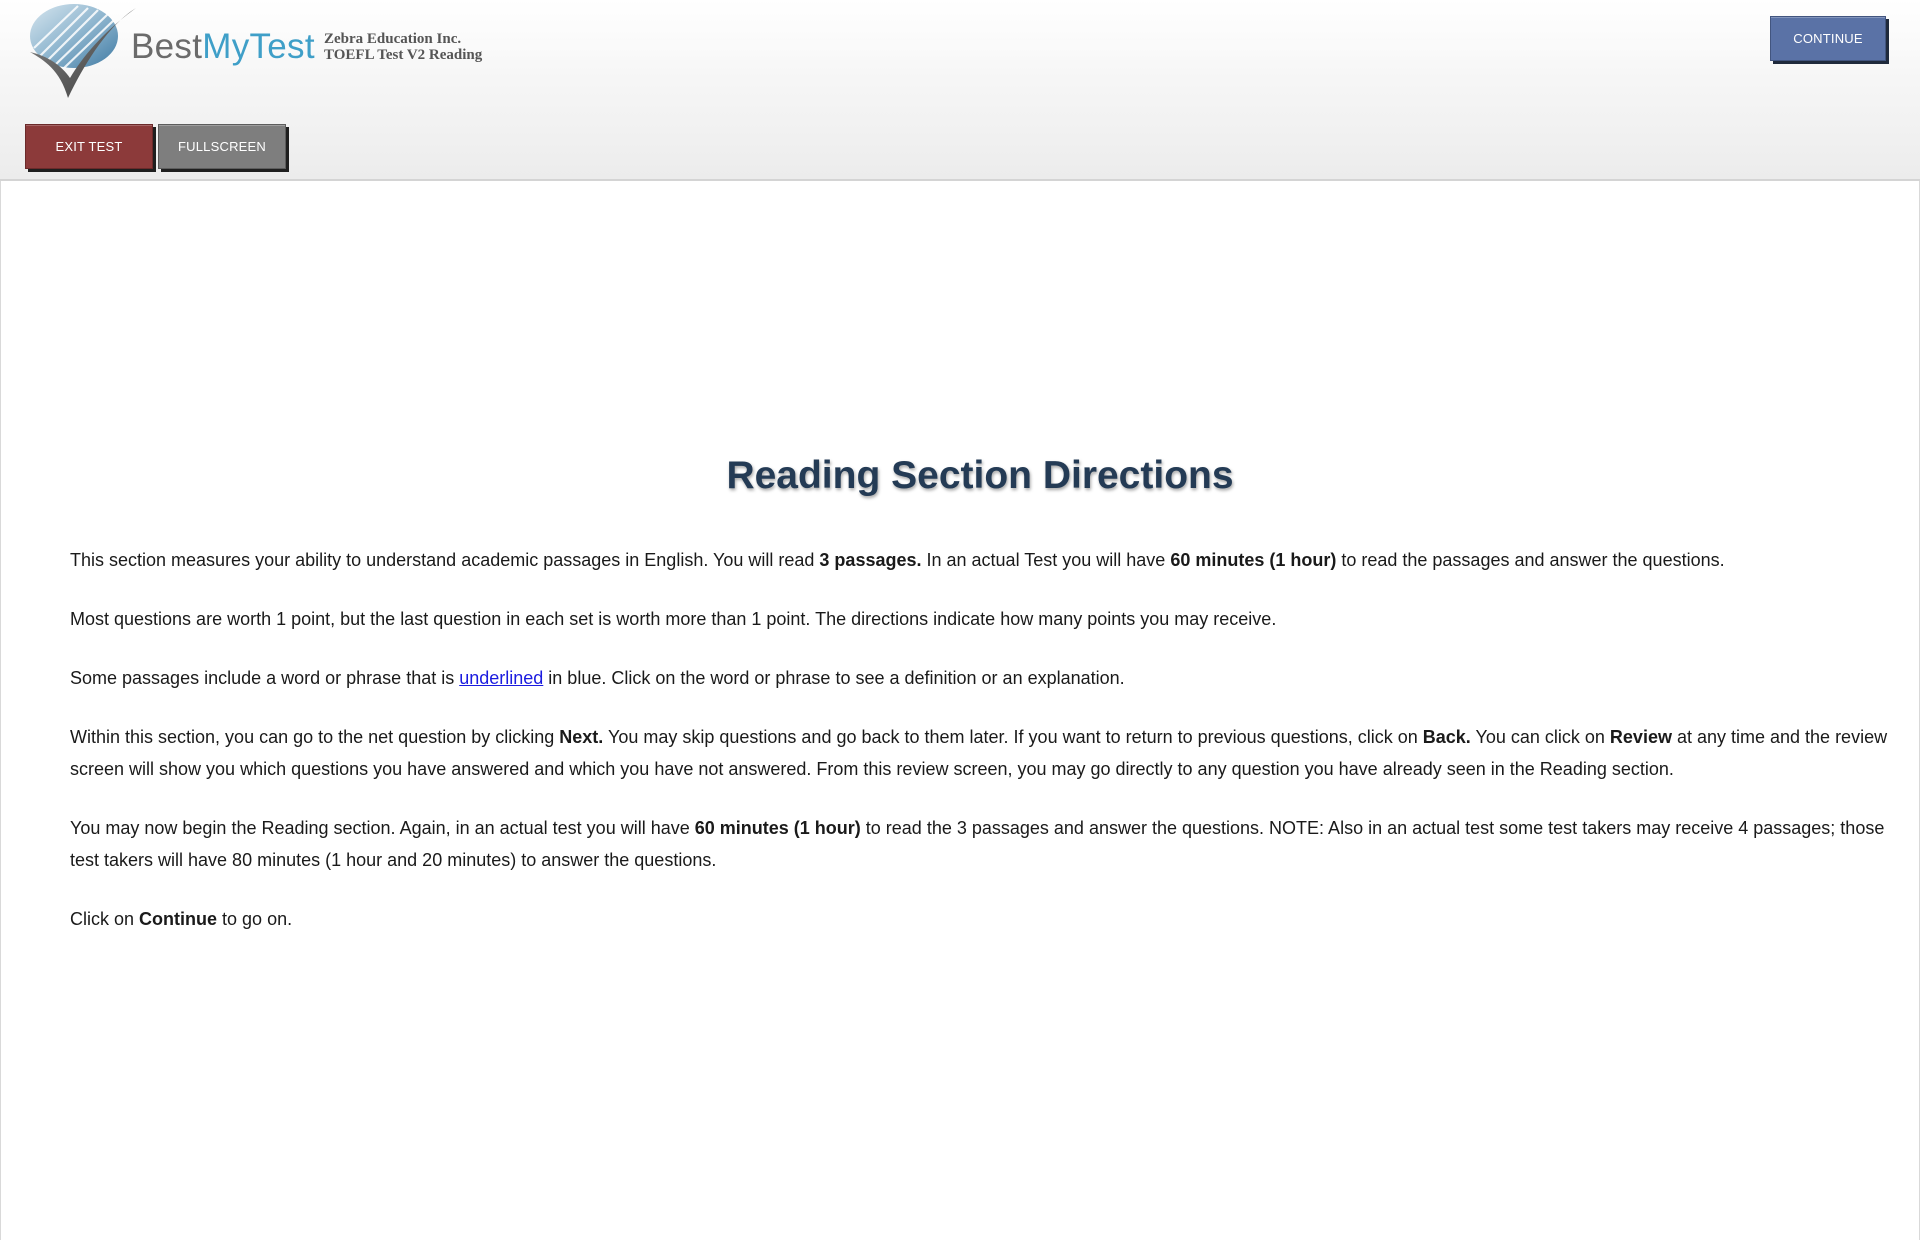 The image size is (1920, 1240). Describe the element at coordinates (105, 919) in the screenshot. I see `text: Click on` at that location.